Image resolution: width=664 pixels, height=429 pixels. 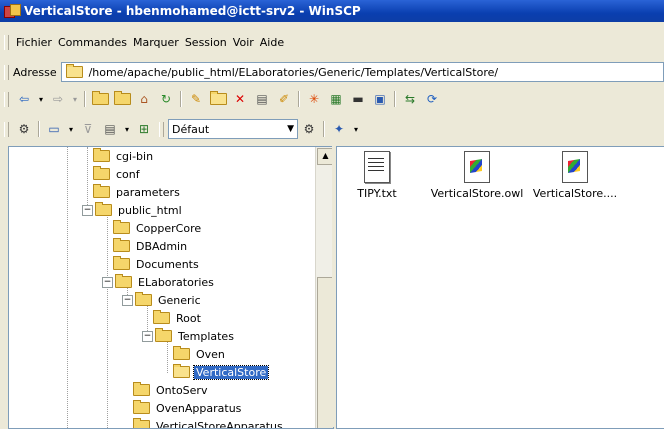 I want to click on navigation-toolbar: ⇦ ▾ ⇨ ▾ ⌂ ↻ ✎ ✕ ▤ ✐ ✳ ▦ ▬ ▣ ⇆ ⟳, so click(x=221, y=99).